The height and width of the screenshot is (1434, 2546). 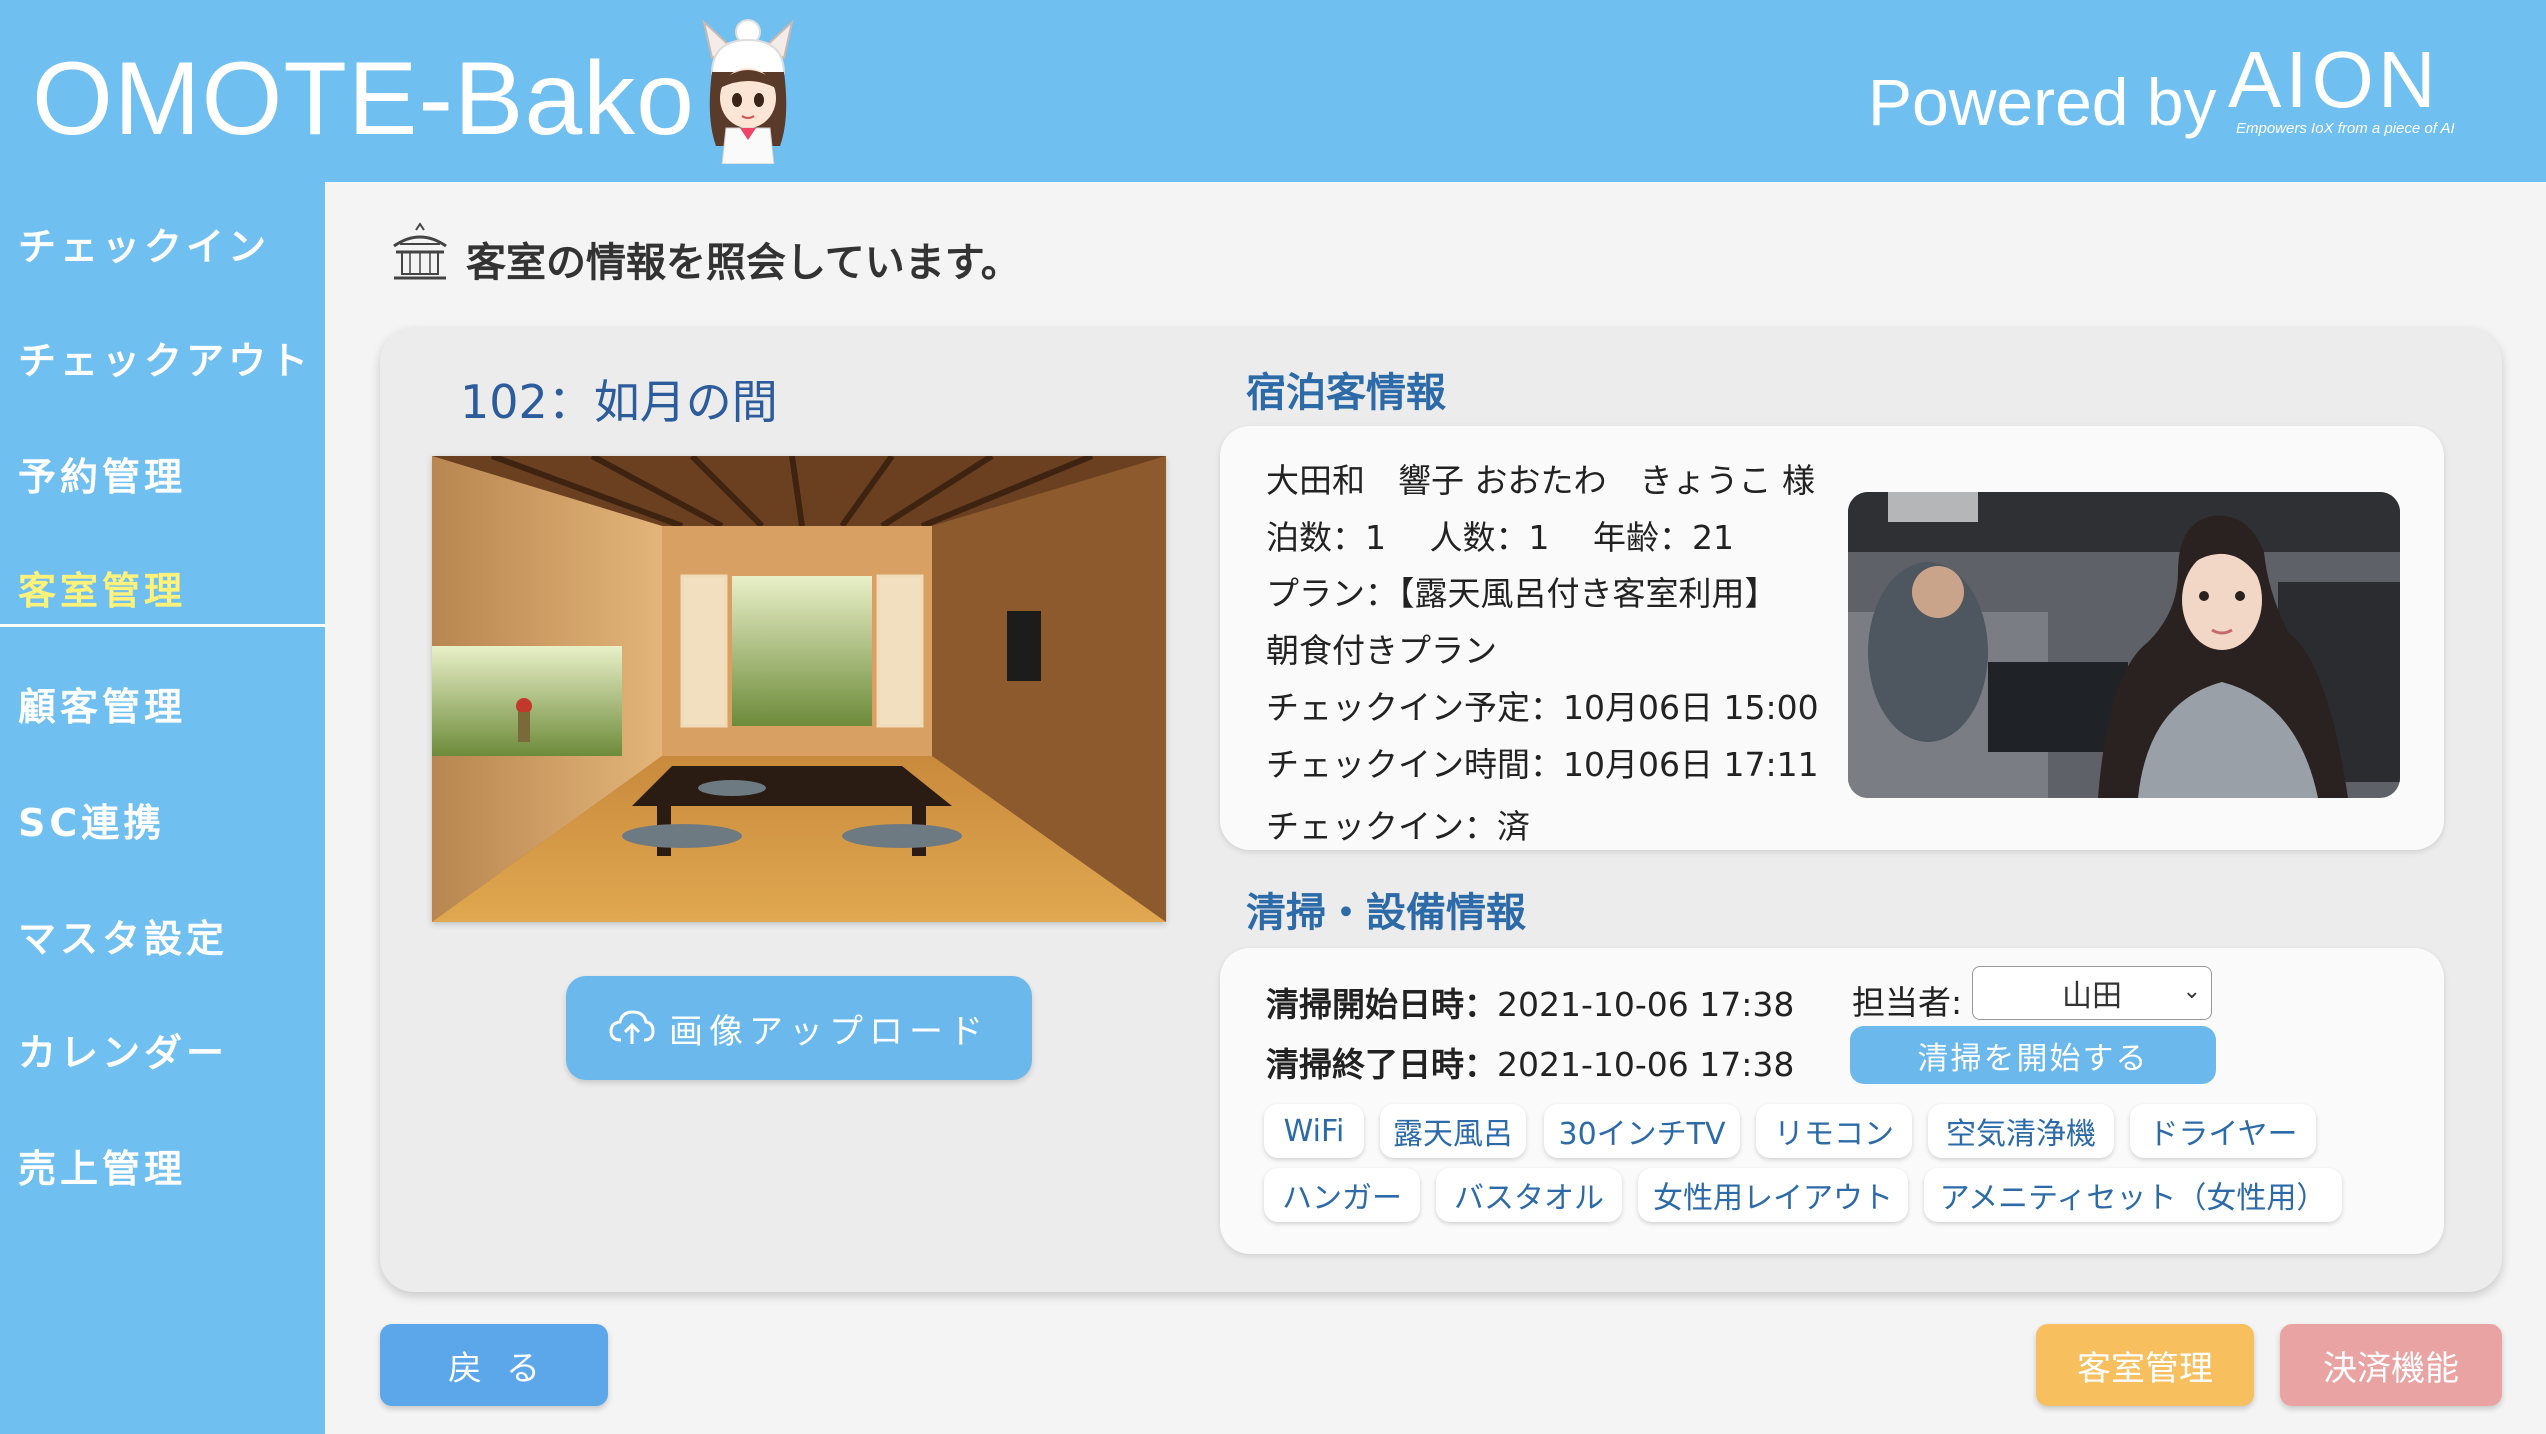 I want to click on guest-stay-counts: 泊数：1 人数：1 年齢：21, so click(x=1500, y=537).